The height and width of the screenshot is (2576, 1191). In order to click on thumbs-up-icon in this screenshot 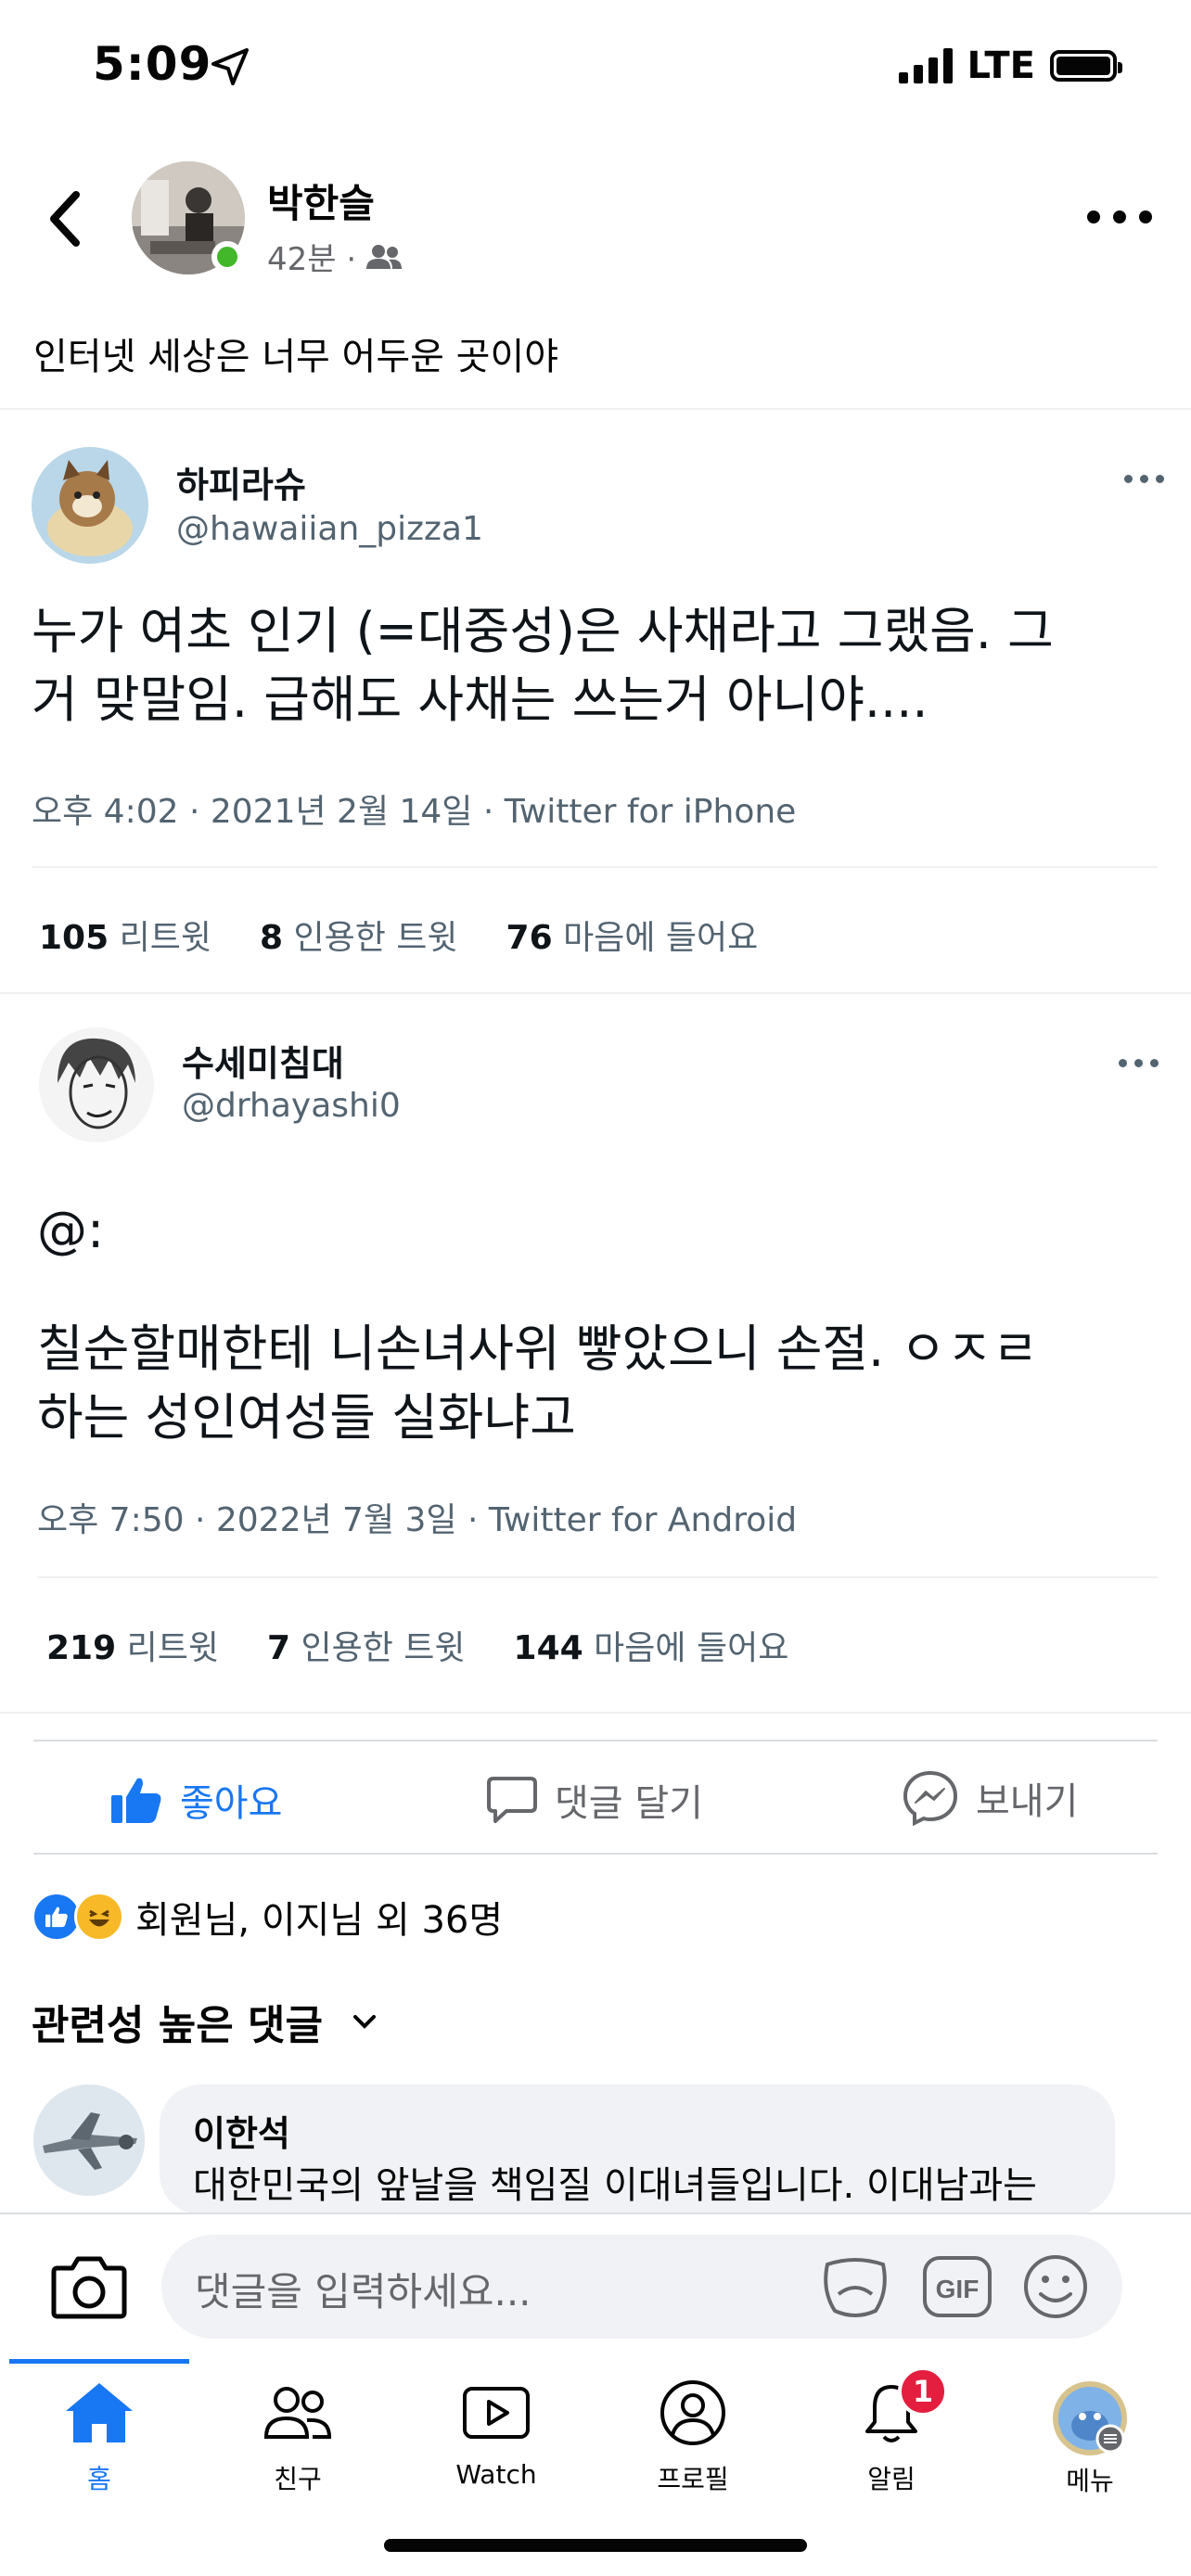, I will do `click(136, 1800)`.